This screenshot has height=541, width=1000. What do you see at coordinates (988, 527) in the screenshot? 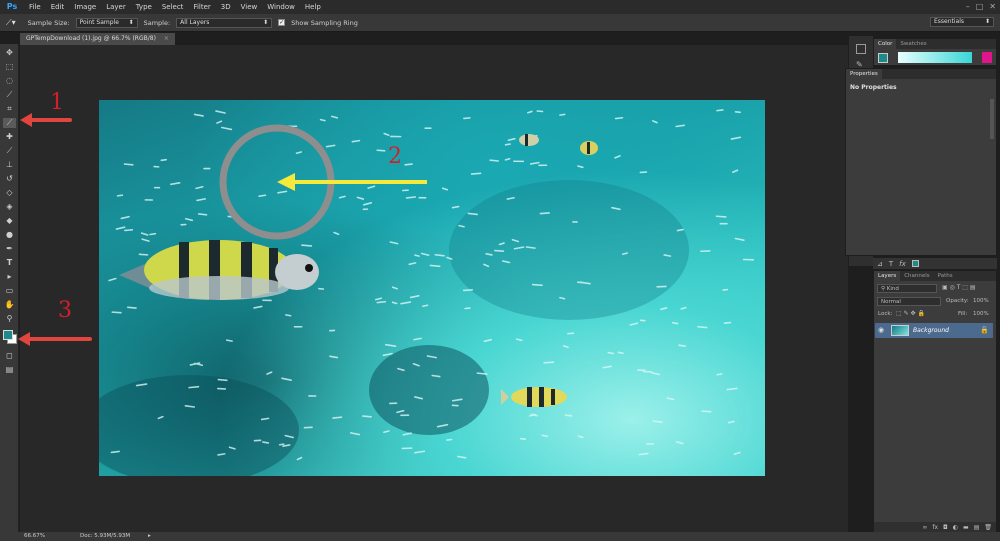
I see `delete-layer-icon: 🗑` at bounding box center [988, 527].